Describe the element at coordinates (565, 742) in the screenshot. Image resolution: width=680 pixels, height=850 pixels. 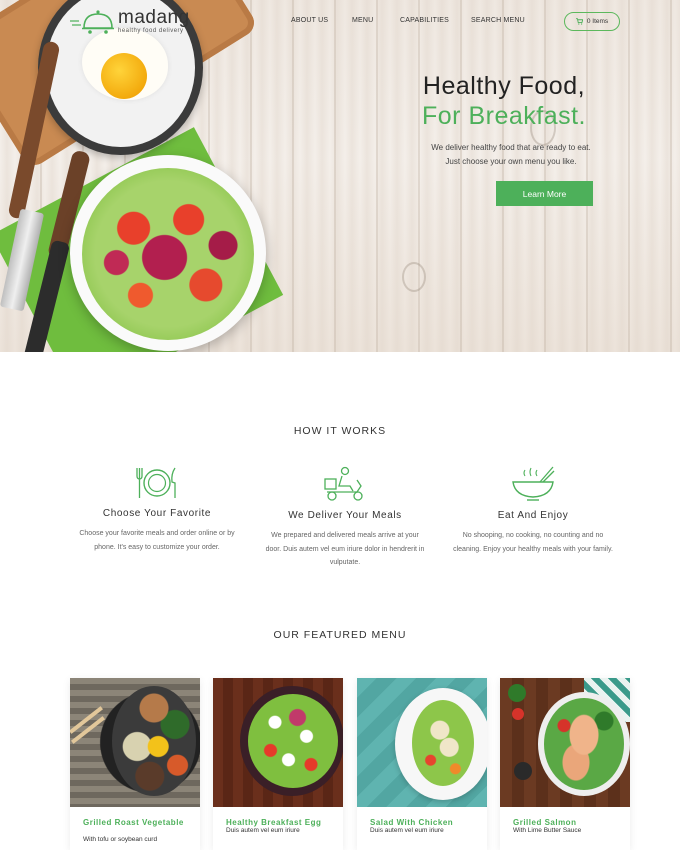
I see `grilled-salmon-image` at that location.